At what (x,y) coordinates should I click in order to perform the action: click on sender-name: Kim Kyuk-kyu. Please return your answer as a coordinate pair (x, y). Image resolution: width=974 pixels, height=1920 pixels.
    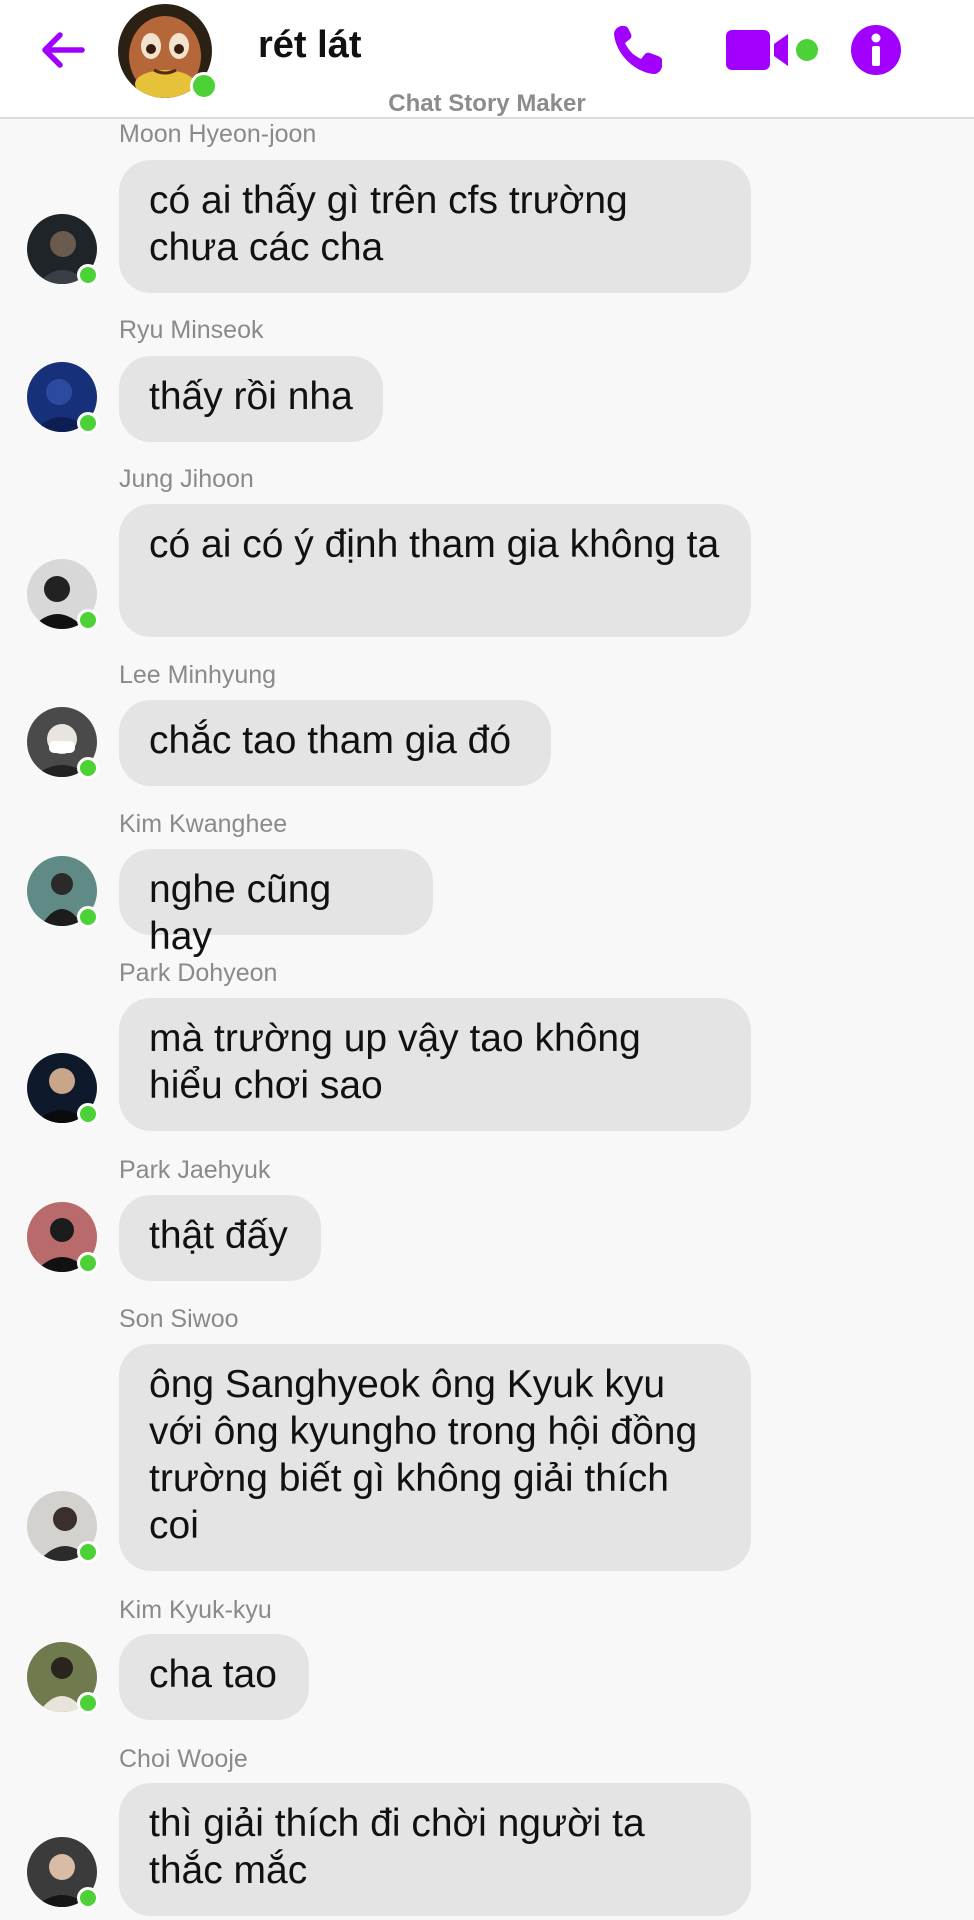
    Looking at the image, I should click on (195, 1610).